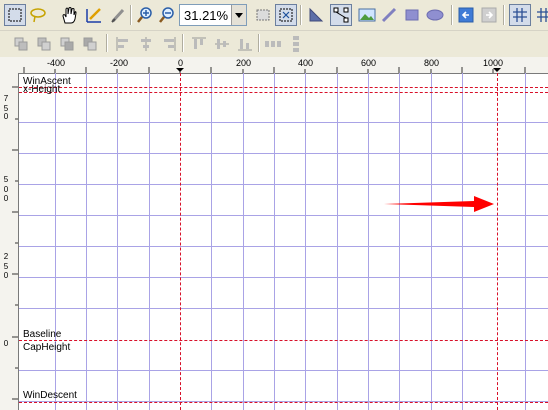 The width and height of the screenshot is (548, 410). I want to click on align-right-button, so click(169, 44).